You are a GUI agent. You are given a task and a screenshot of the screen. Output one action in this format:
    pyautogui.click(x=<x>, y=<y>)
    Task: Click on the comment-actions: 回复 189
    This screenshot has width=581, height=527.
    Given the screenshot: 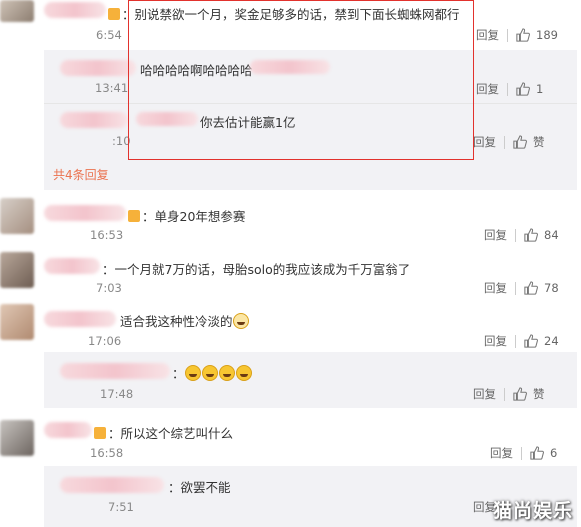 What is the action you would take?
    pyautogui.click(x=517, y=35)
    